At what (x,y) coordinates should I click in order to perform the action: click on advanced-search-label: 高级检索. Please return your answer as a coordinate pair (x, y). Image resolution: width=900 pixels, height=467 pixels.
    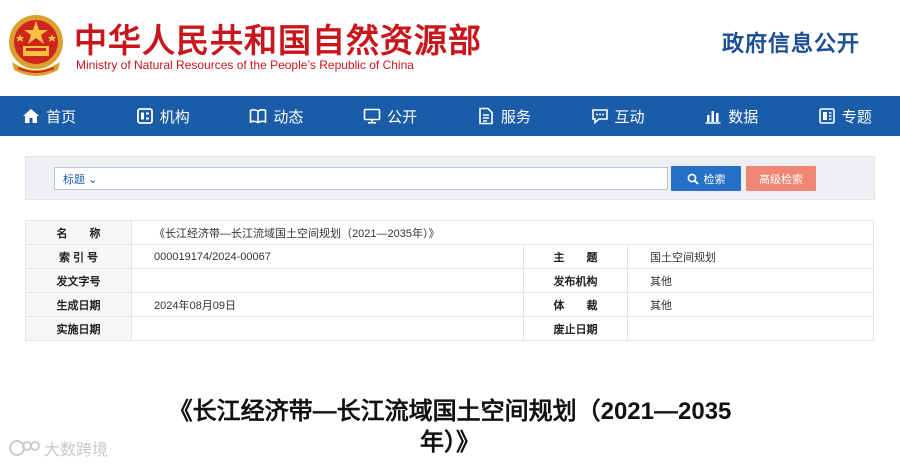
    Looking at the image, I should click on (781, 179).